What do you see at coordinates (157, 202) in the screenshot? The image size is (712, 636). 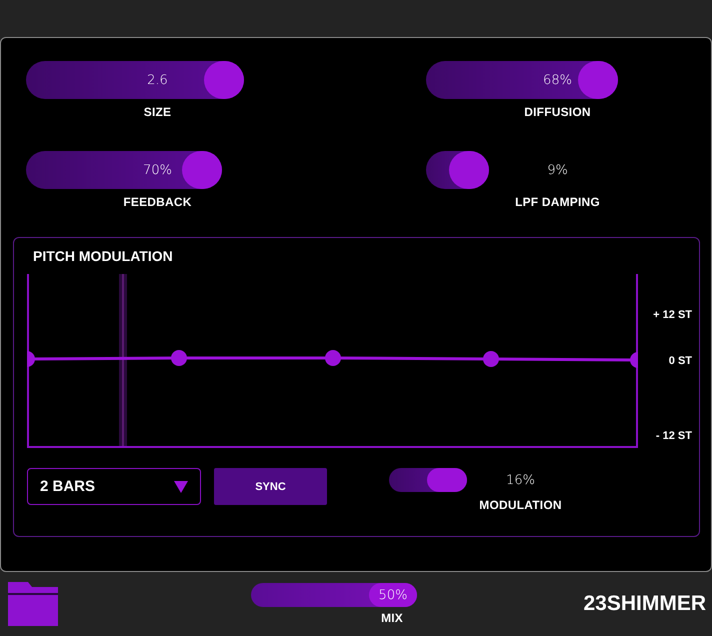 I see `slider-label: FEEDBACK` at bounding box center [157, 202].